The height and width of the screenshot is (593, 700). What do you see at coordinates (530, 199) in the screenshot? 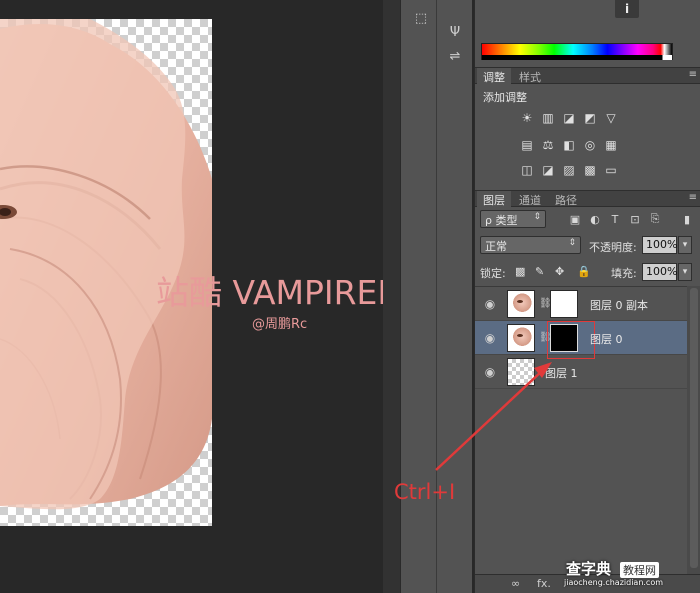
I see `tab-channels: 通道` at bounding box center [530, 199].